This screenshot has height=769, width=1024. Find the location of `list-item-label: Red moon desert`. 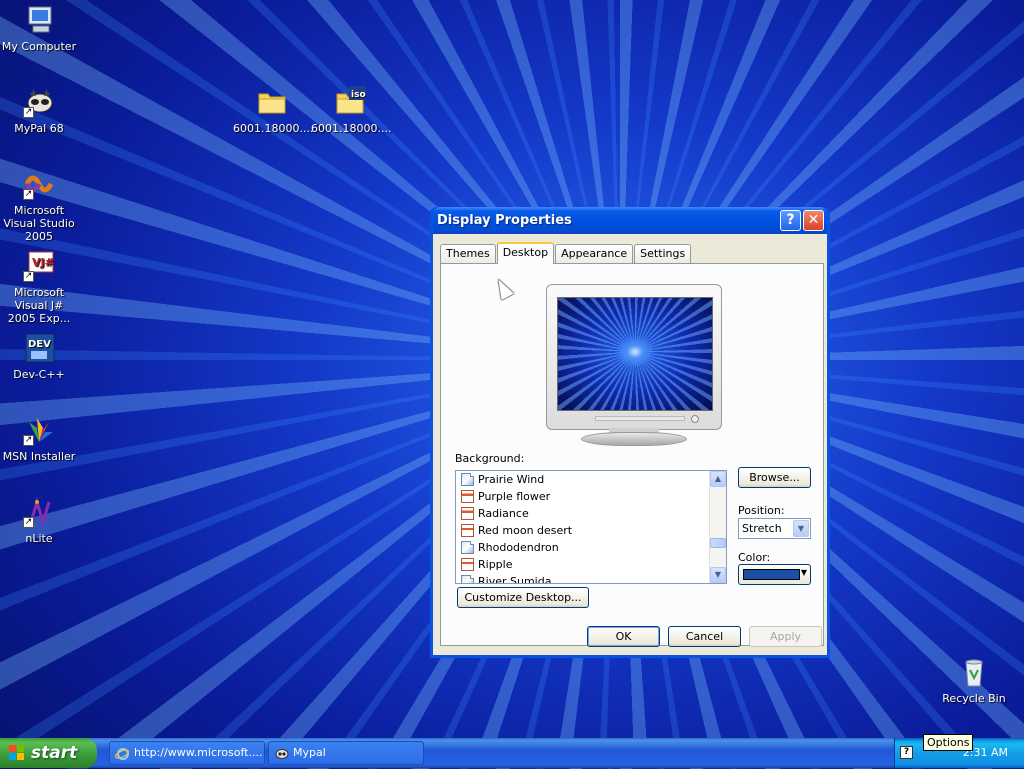

list-item-label: Red moon desert is located at coordinates (525, 530).